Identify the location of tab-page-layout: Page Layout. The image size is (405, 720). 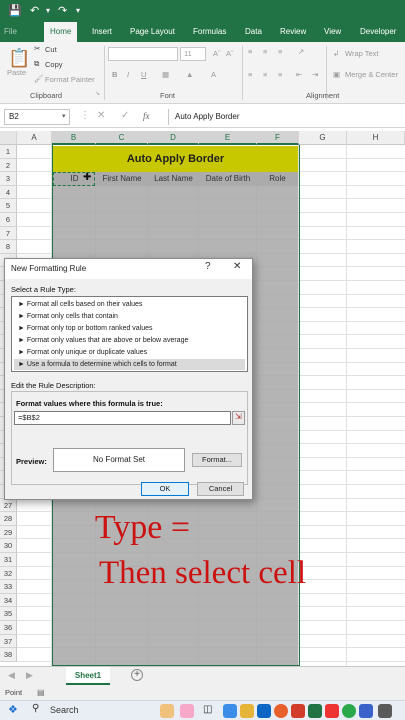
(152, 32).